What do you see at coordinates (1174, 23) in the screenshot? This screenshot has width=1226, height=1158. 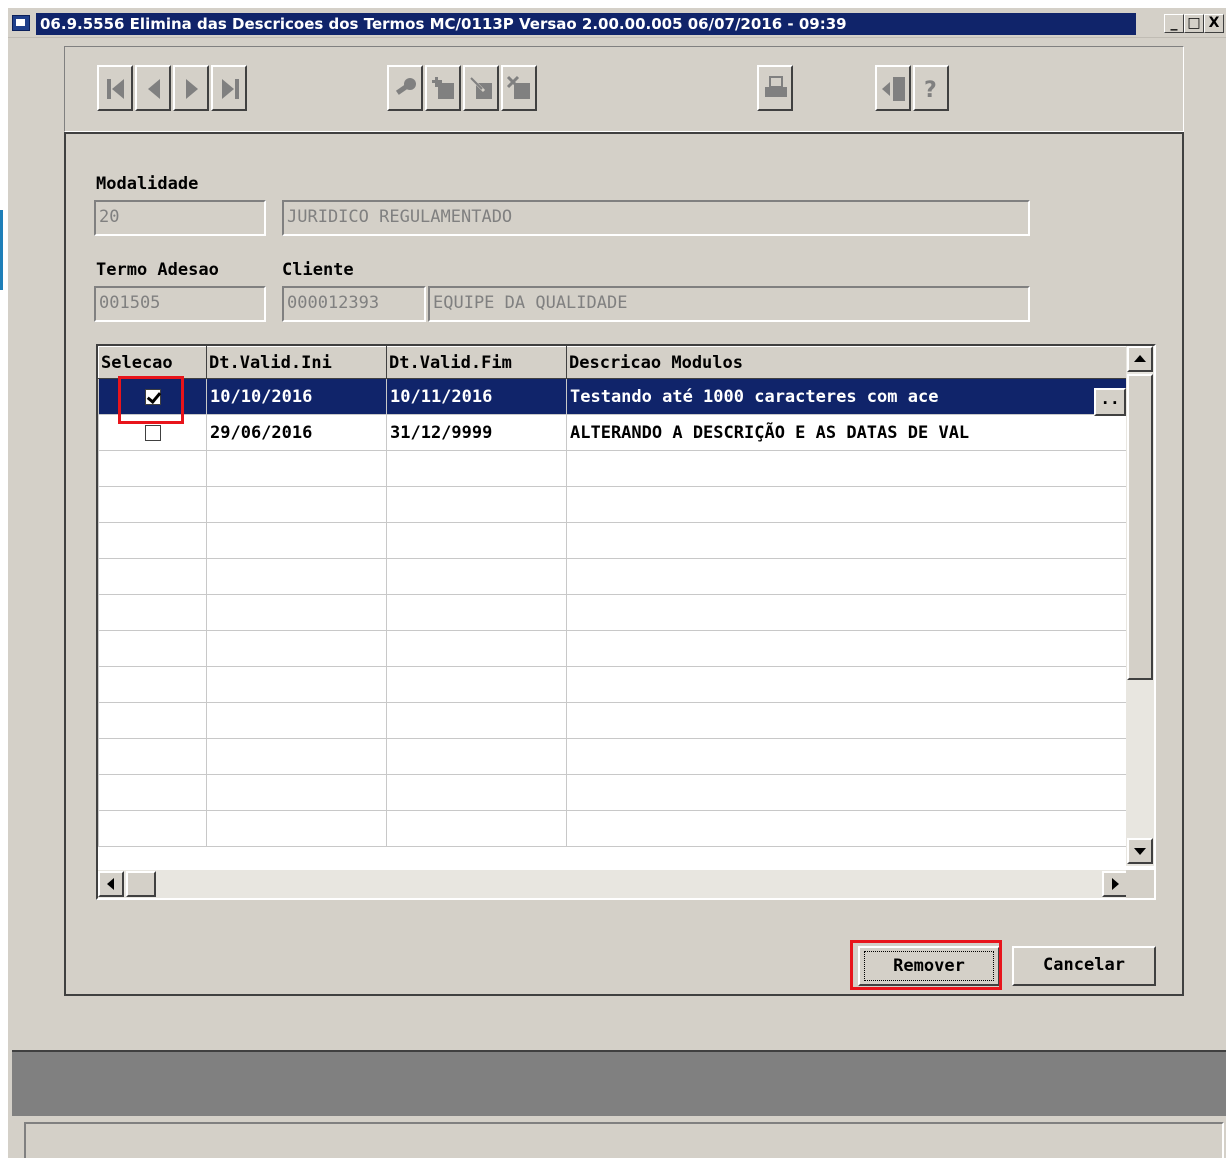 I see `minimize-button: _` at bounding box center [1174, 23].